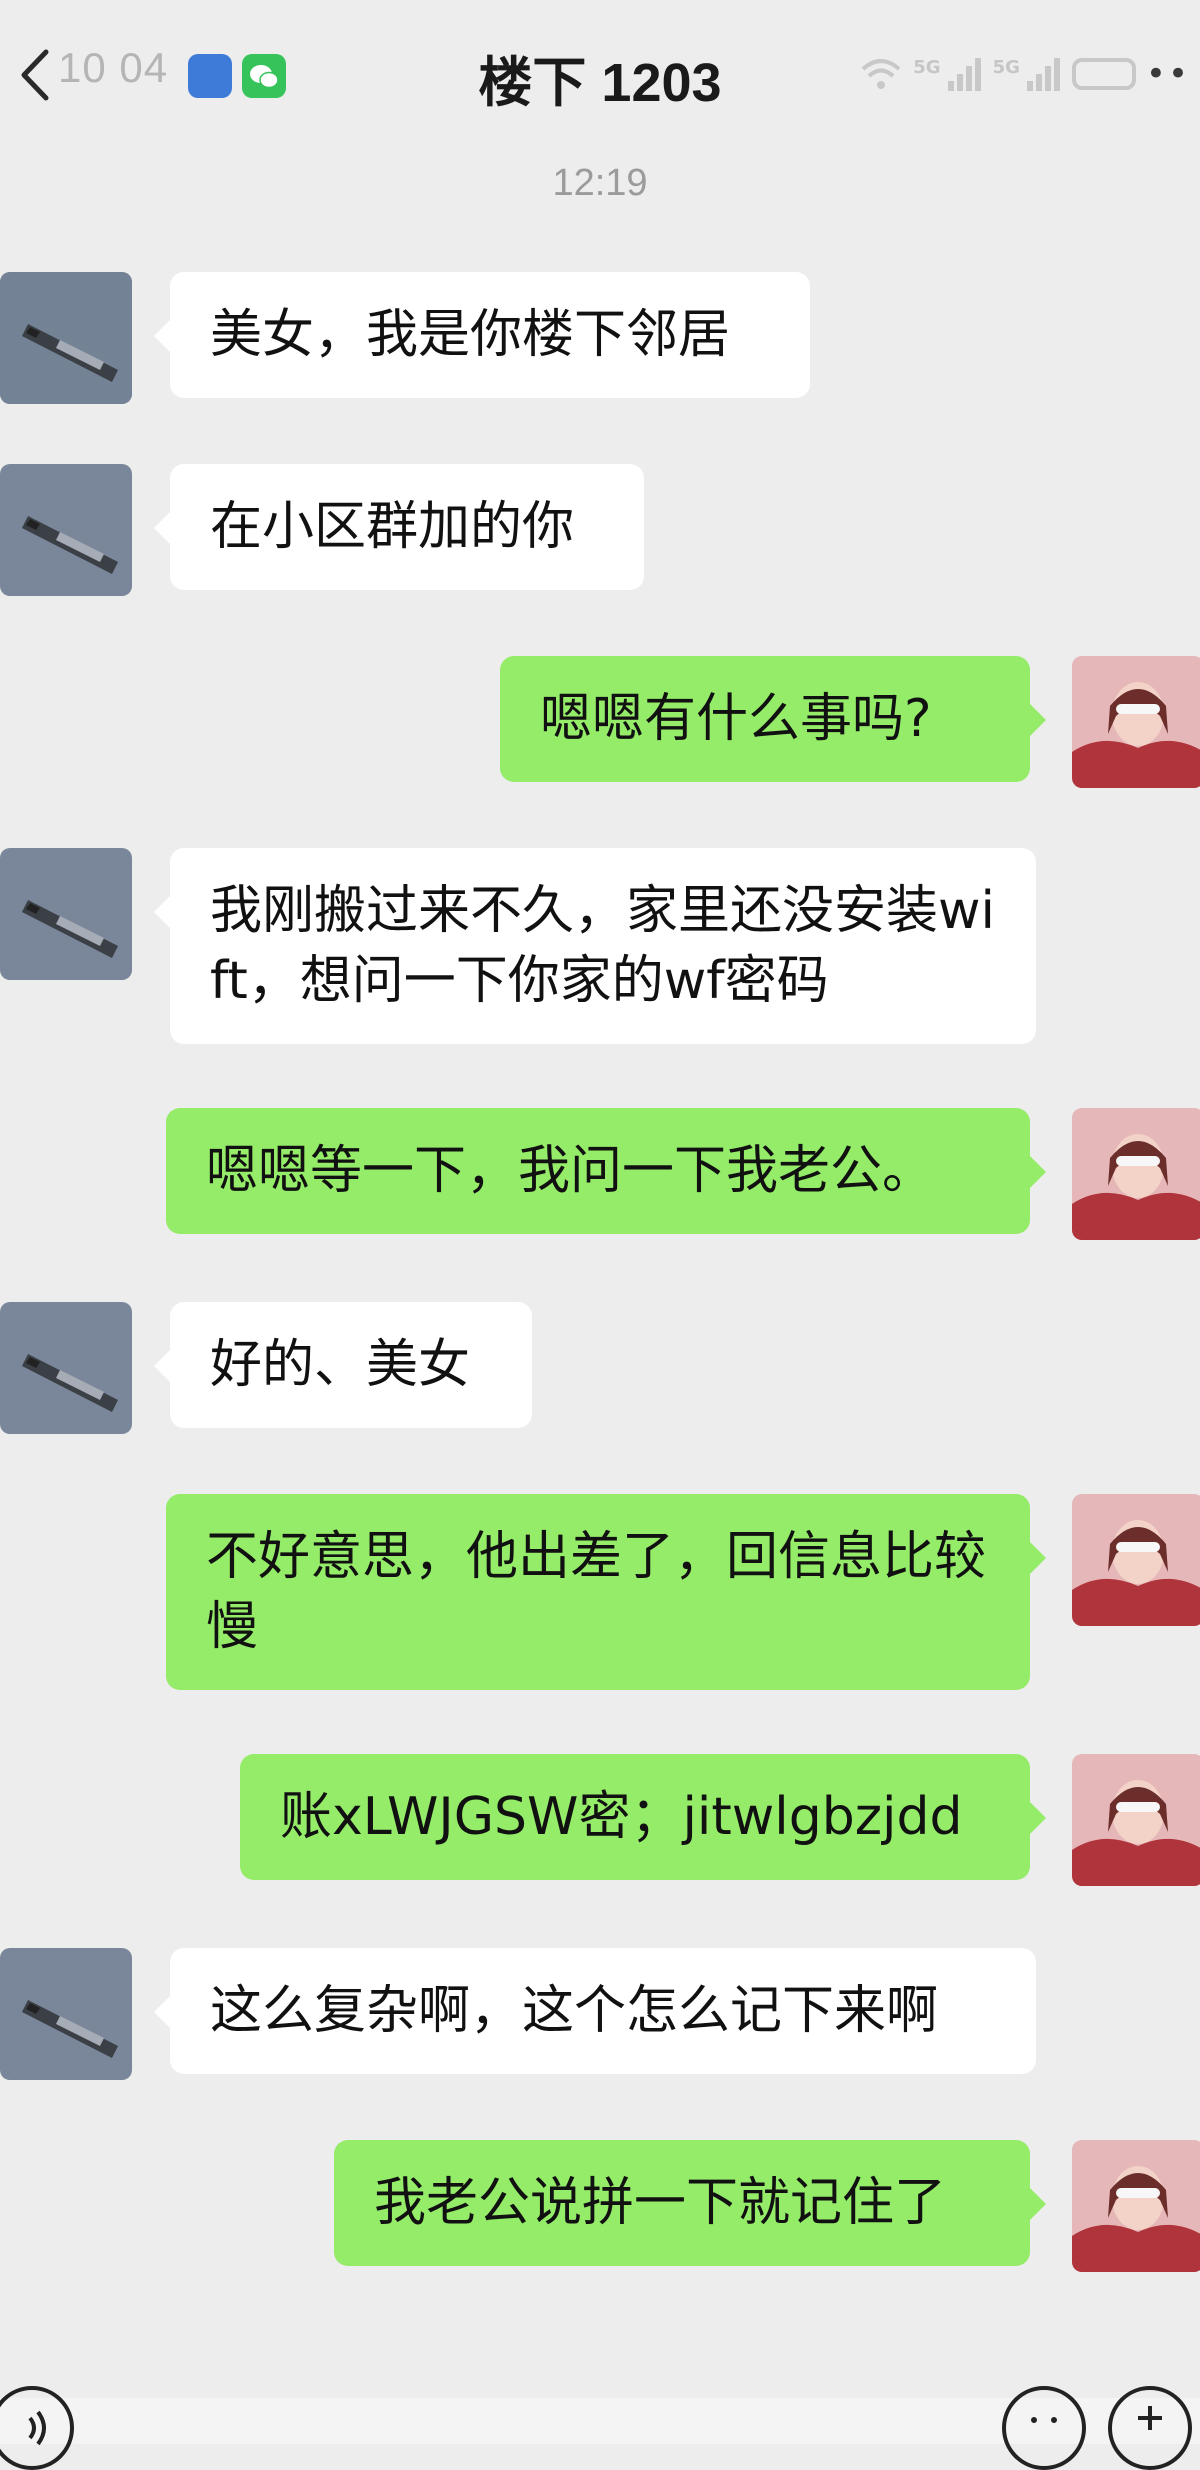  What do you see at coordinates (1044, 2428) in the screenshot?
I see `emoji-button` at bounding box center [1044, 2428].